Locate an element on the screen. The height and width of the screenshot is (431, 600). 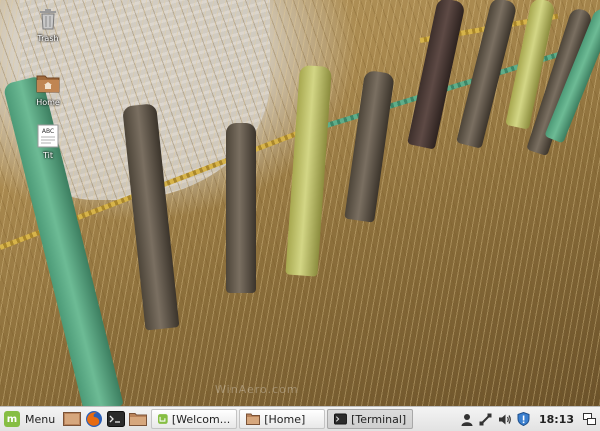
desktop-icon-label: Trash is located at coordinates (48, 38).